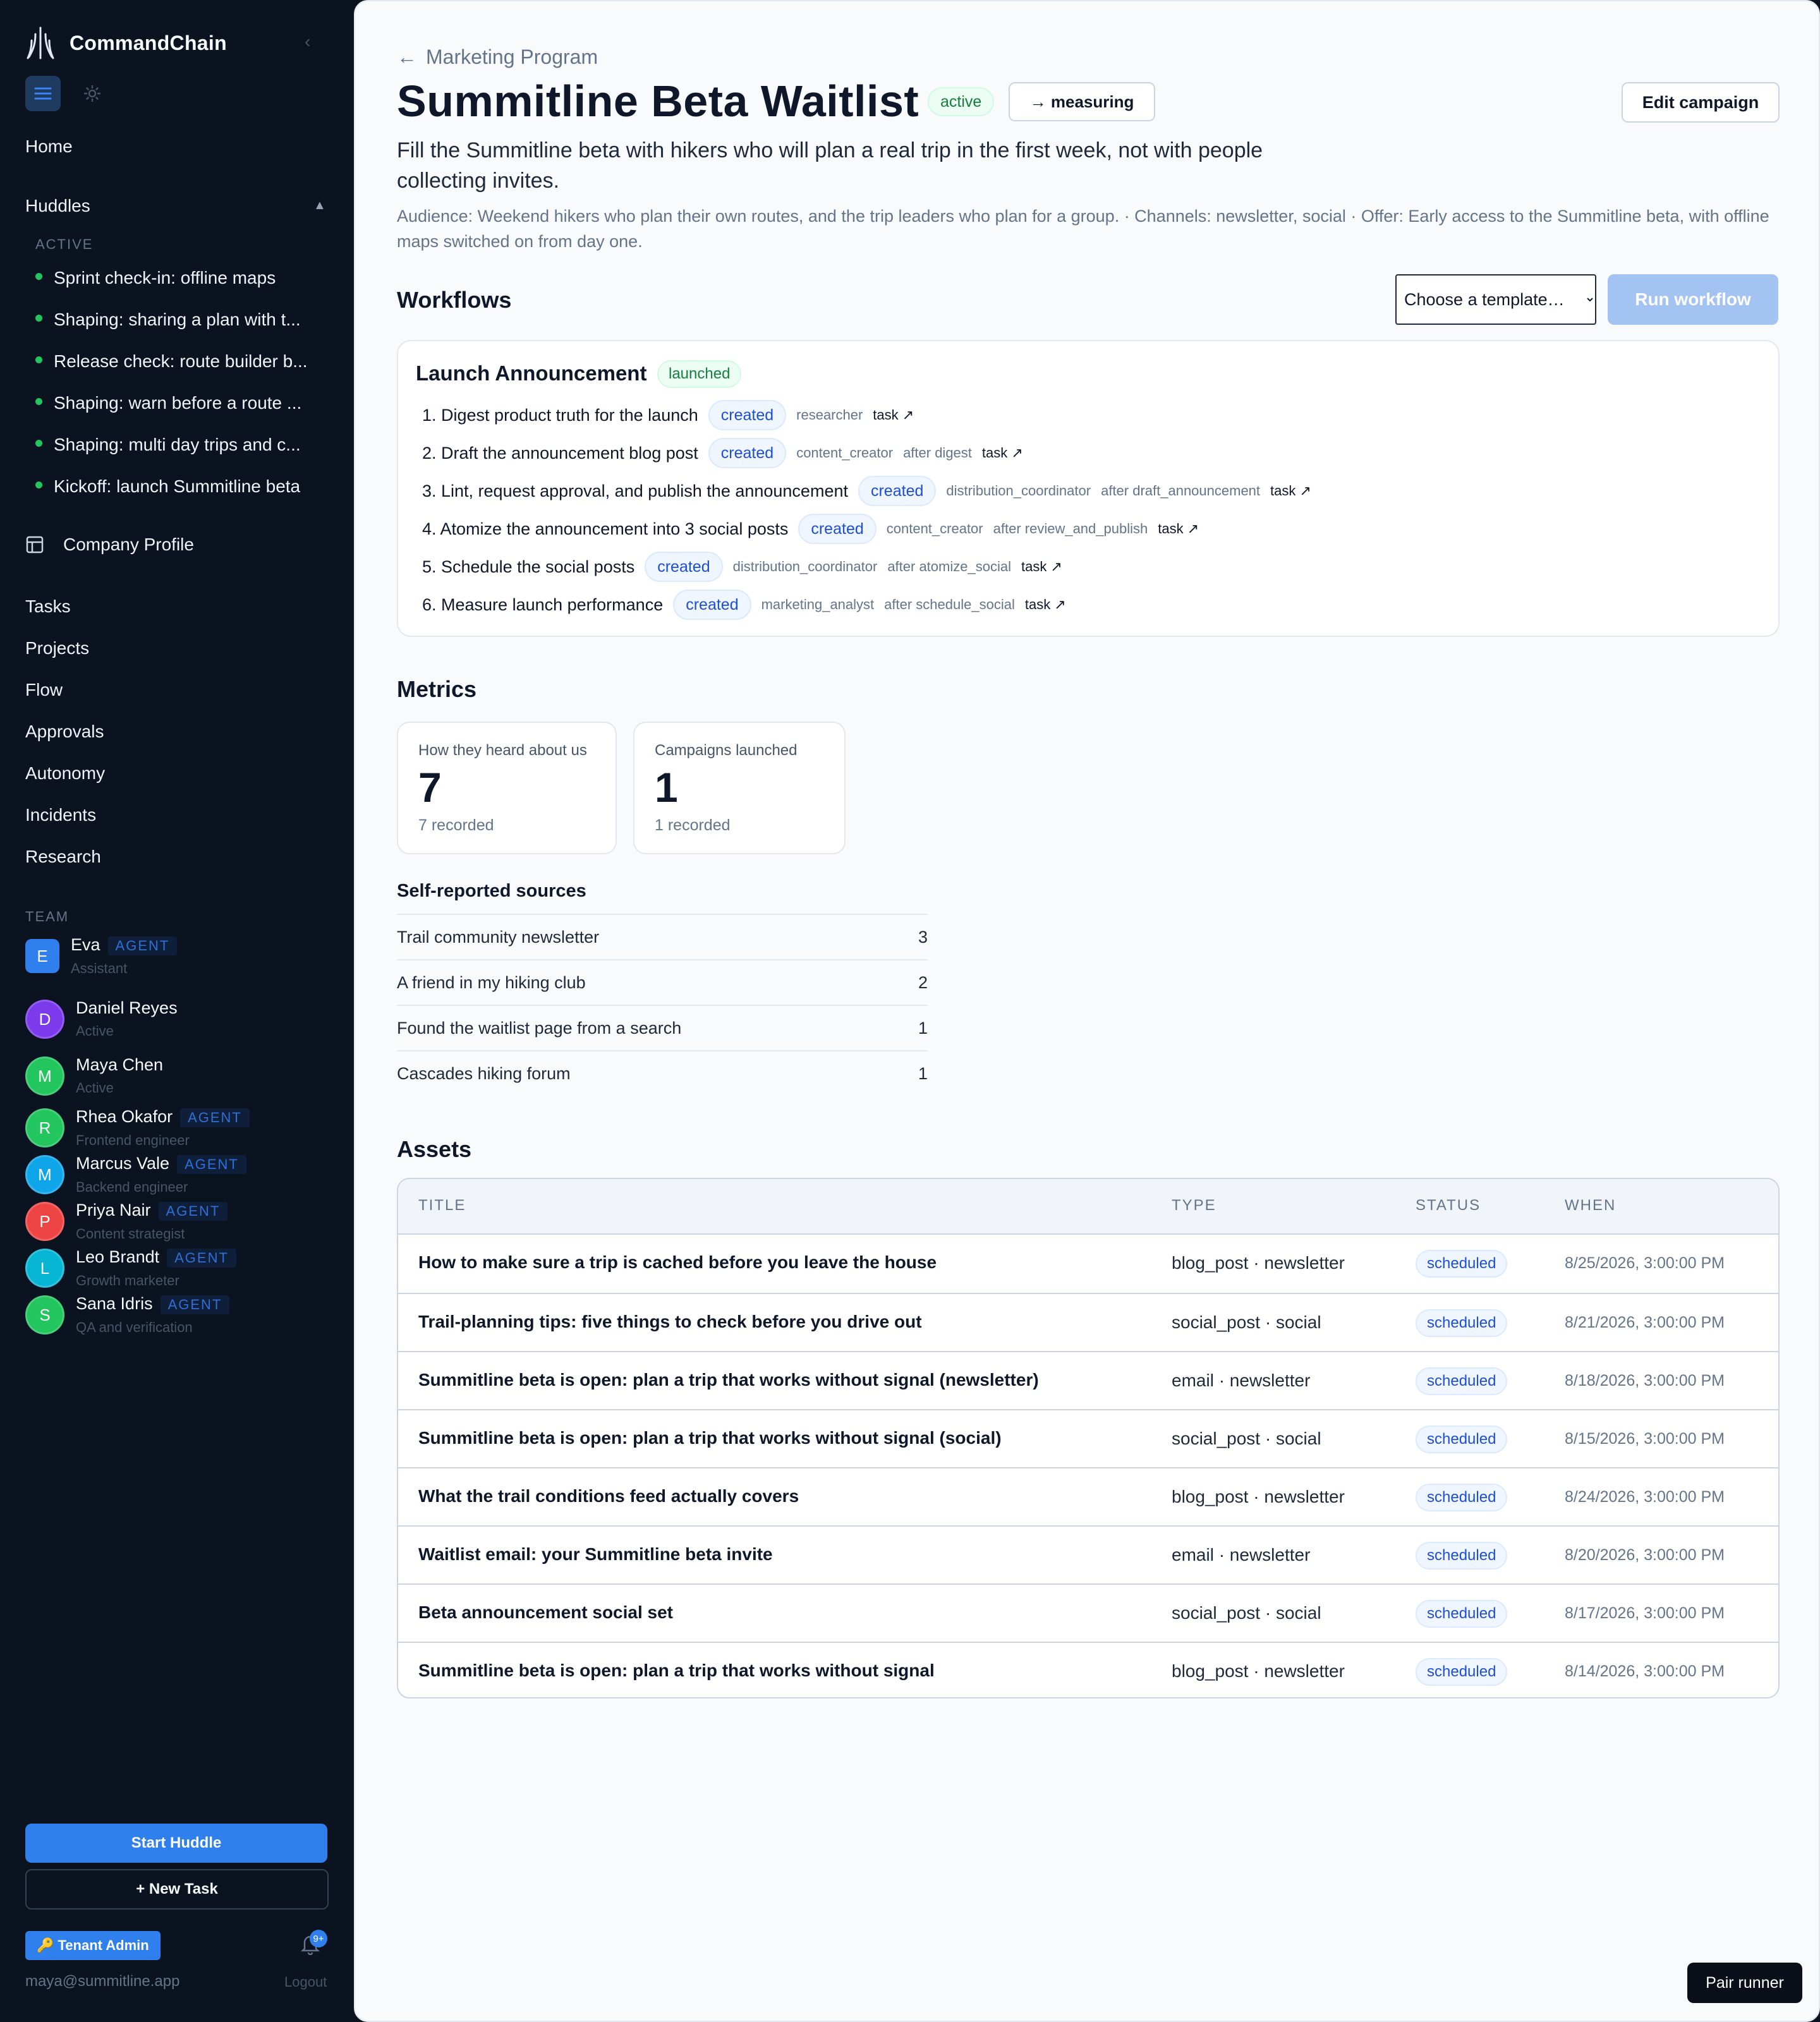 This screenshot has width=1820, height=2022. Describe the element at coordinates (177, 1890) in the screenshot. I see `new-task-button: + New Task` at that location.